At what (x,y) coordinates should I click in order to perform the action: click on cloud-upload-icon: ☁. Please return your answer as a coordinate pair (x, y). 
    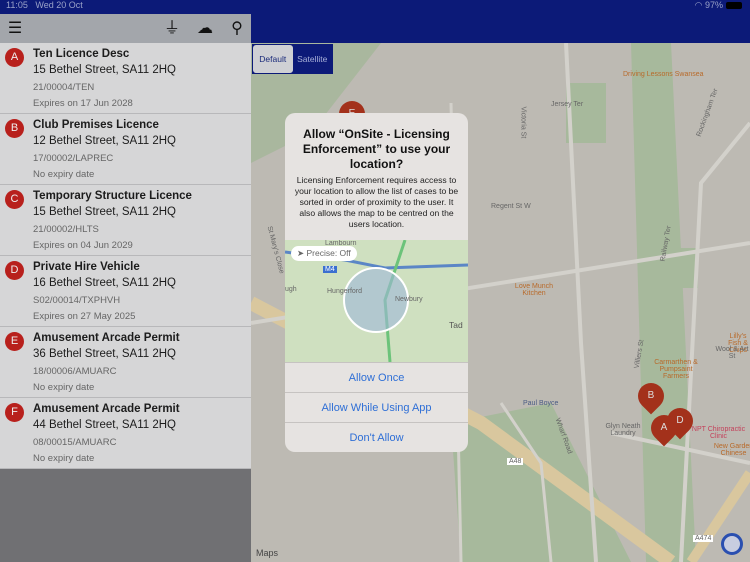
    Looking at the image, I should click on (205, 29).